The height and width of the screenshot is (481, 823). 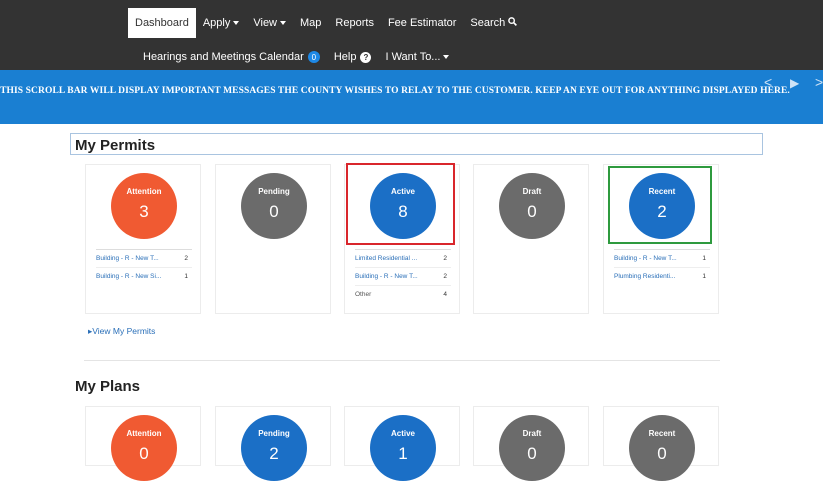 What do you see at coordinates (345, 57) in the screenshot?
I see `nav-help-label: Help` at bounding box center [345, 57].